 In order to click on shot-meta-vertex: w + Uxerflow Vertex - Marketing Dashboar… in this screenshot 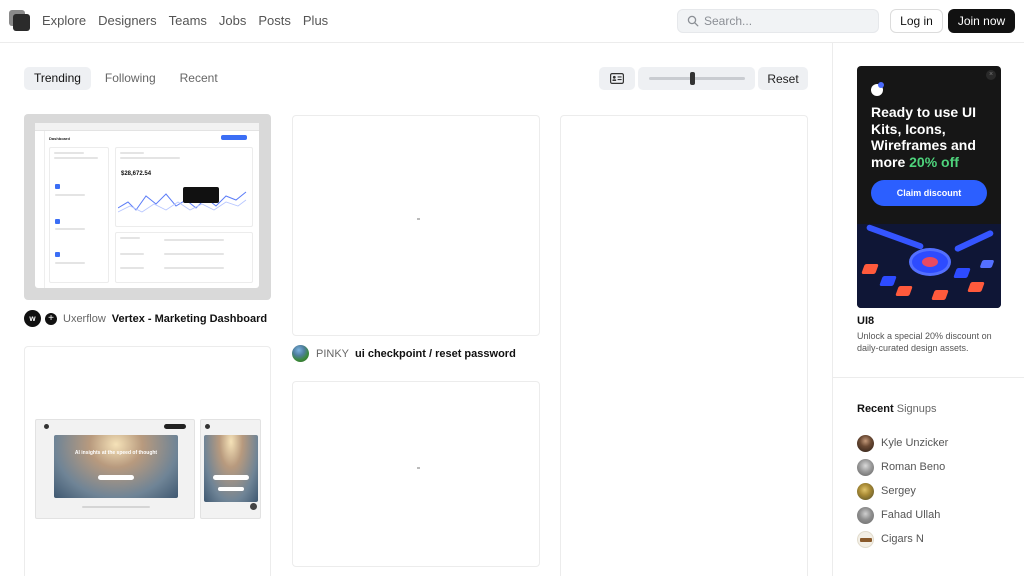, I will do `click(145, 318)`.